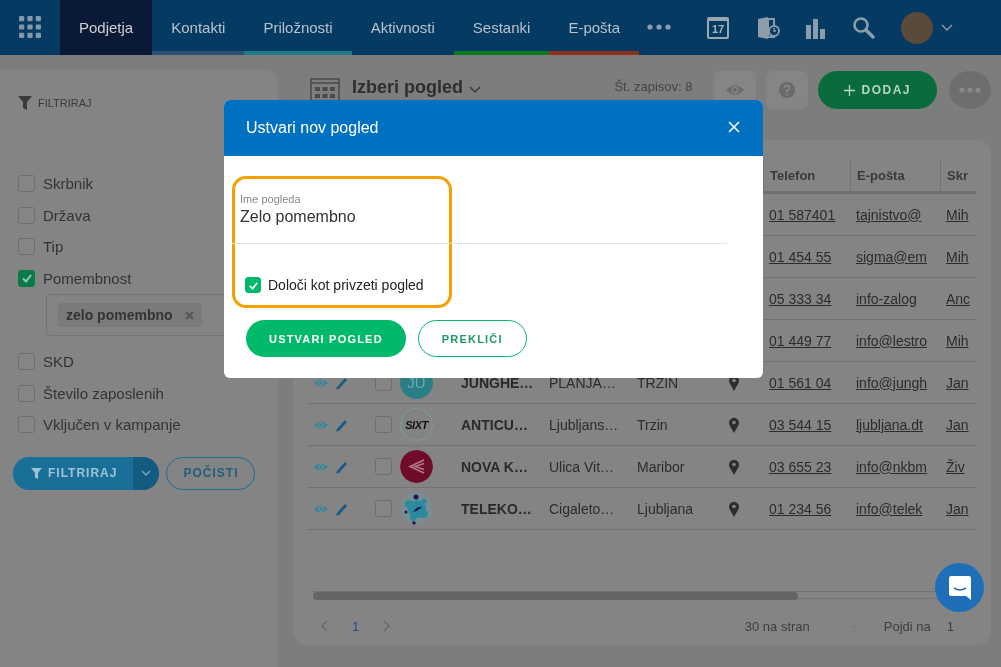 This screenshot has width=1001, height=667. I want to click on add-button: DODAJ, so click(877, 90).